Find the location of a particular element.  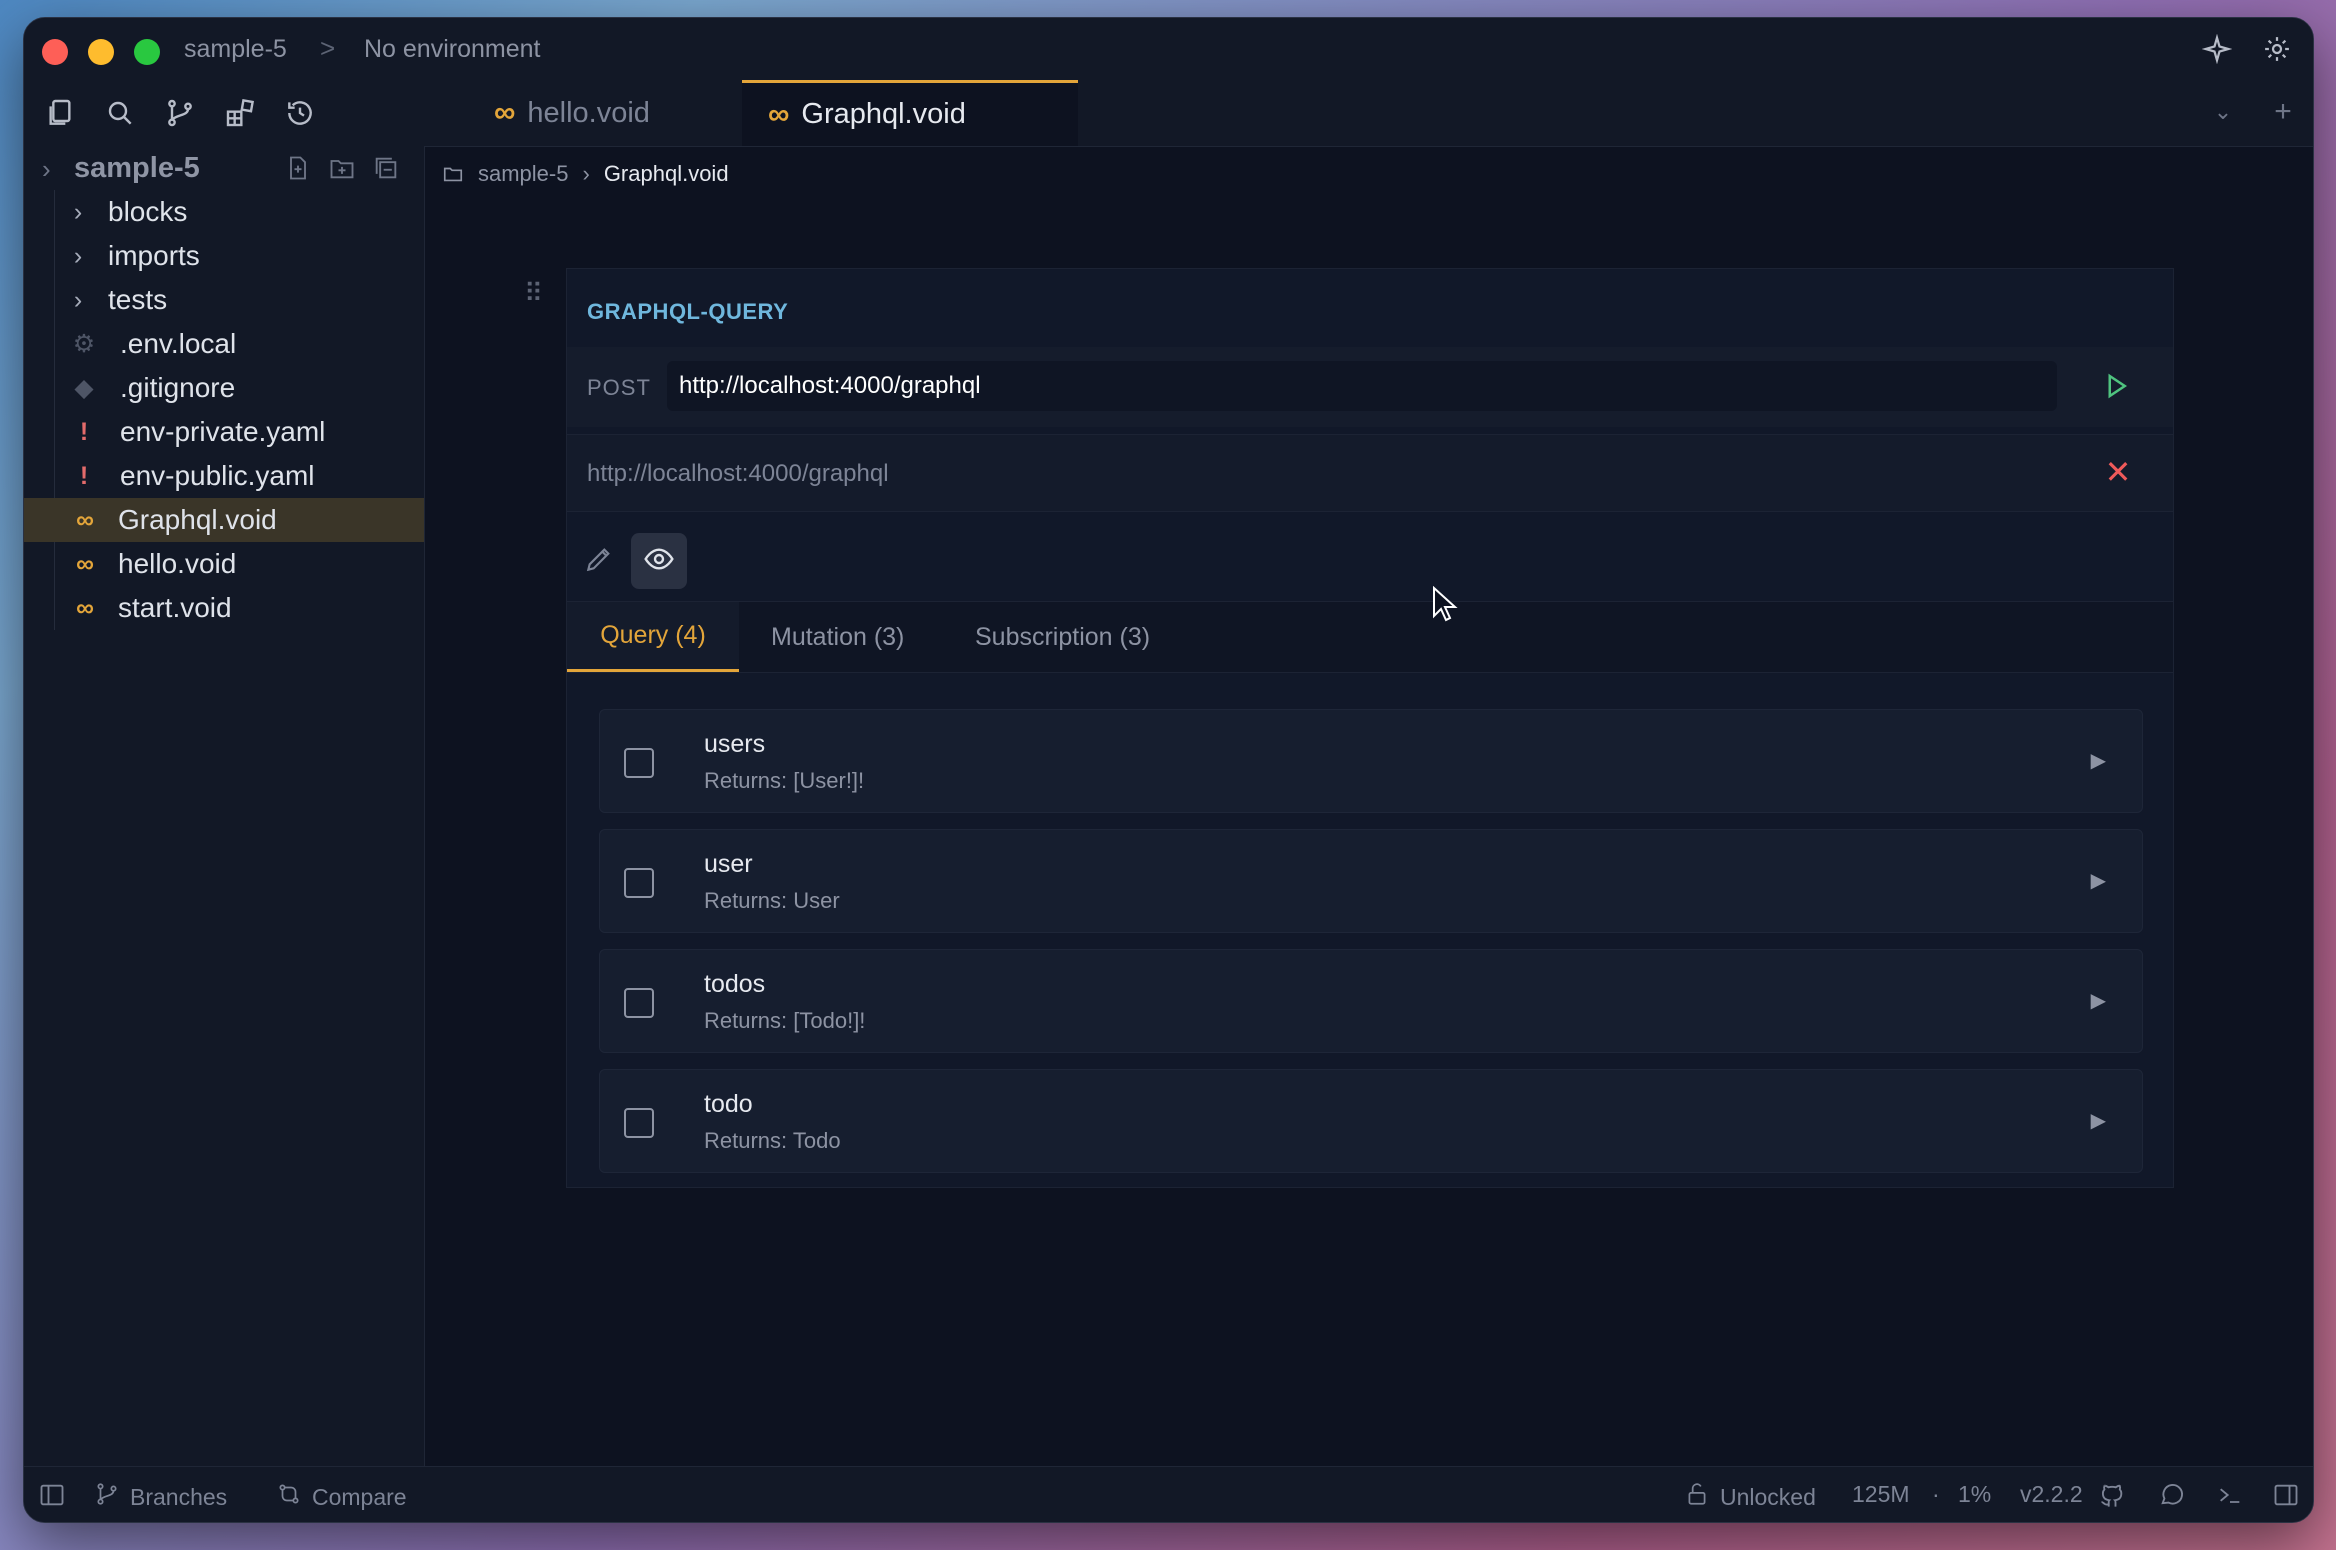

tree-item-blocks: › blocks is located at coordinates (224, 212).